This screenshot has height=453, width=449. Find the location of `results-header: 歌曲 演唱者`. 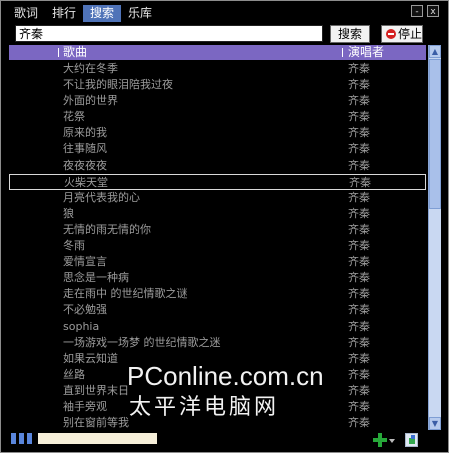

results-header: 歌曲 演唱者 is located at coordinates (217, 52).